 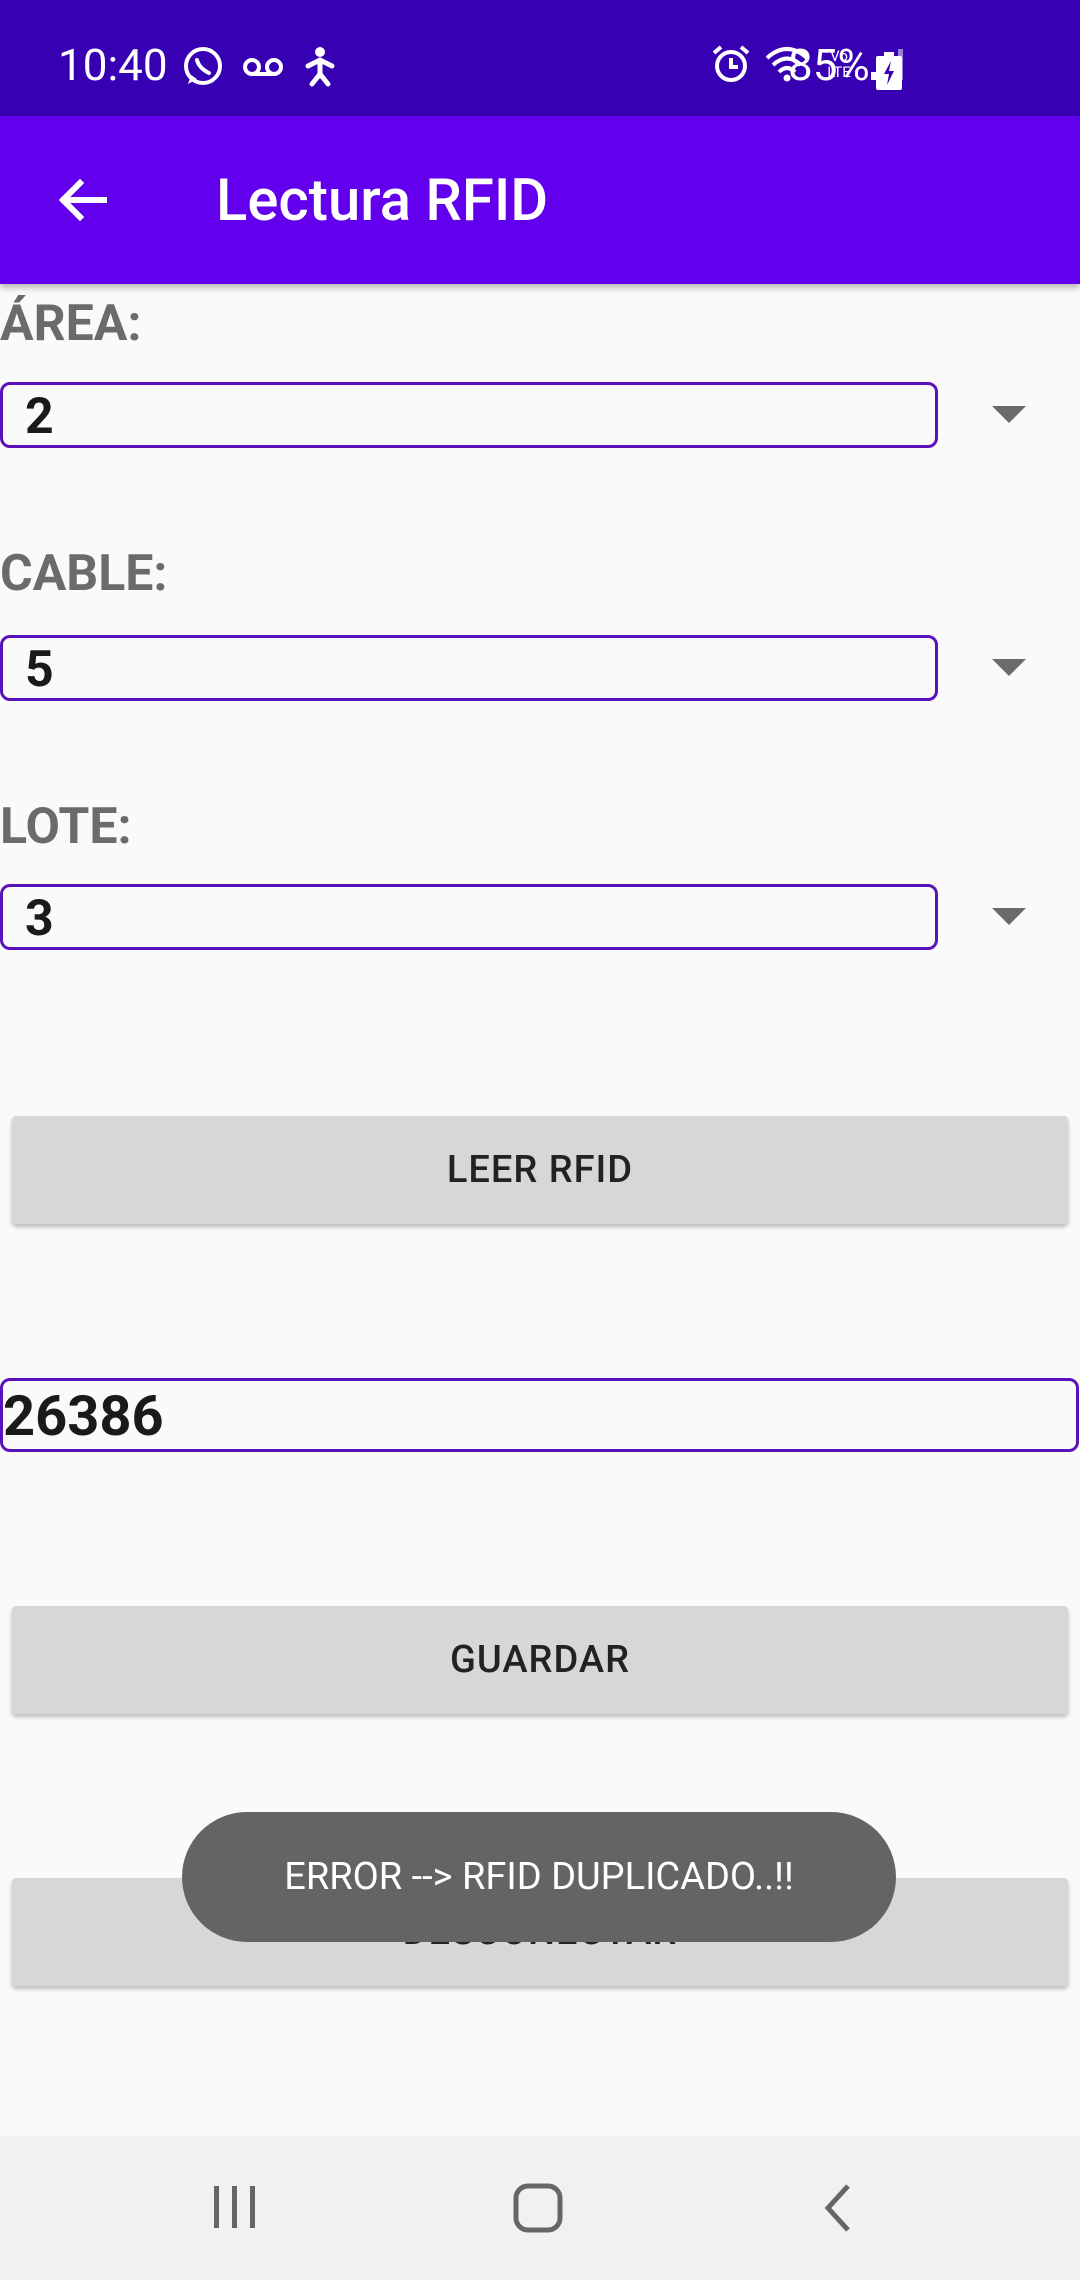 I want to click on navigation-bar, so click(x=540, y=2208).